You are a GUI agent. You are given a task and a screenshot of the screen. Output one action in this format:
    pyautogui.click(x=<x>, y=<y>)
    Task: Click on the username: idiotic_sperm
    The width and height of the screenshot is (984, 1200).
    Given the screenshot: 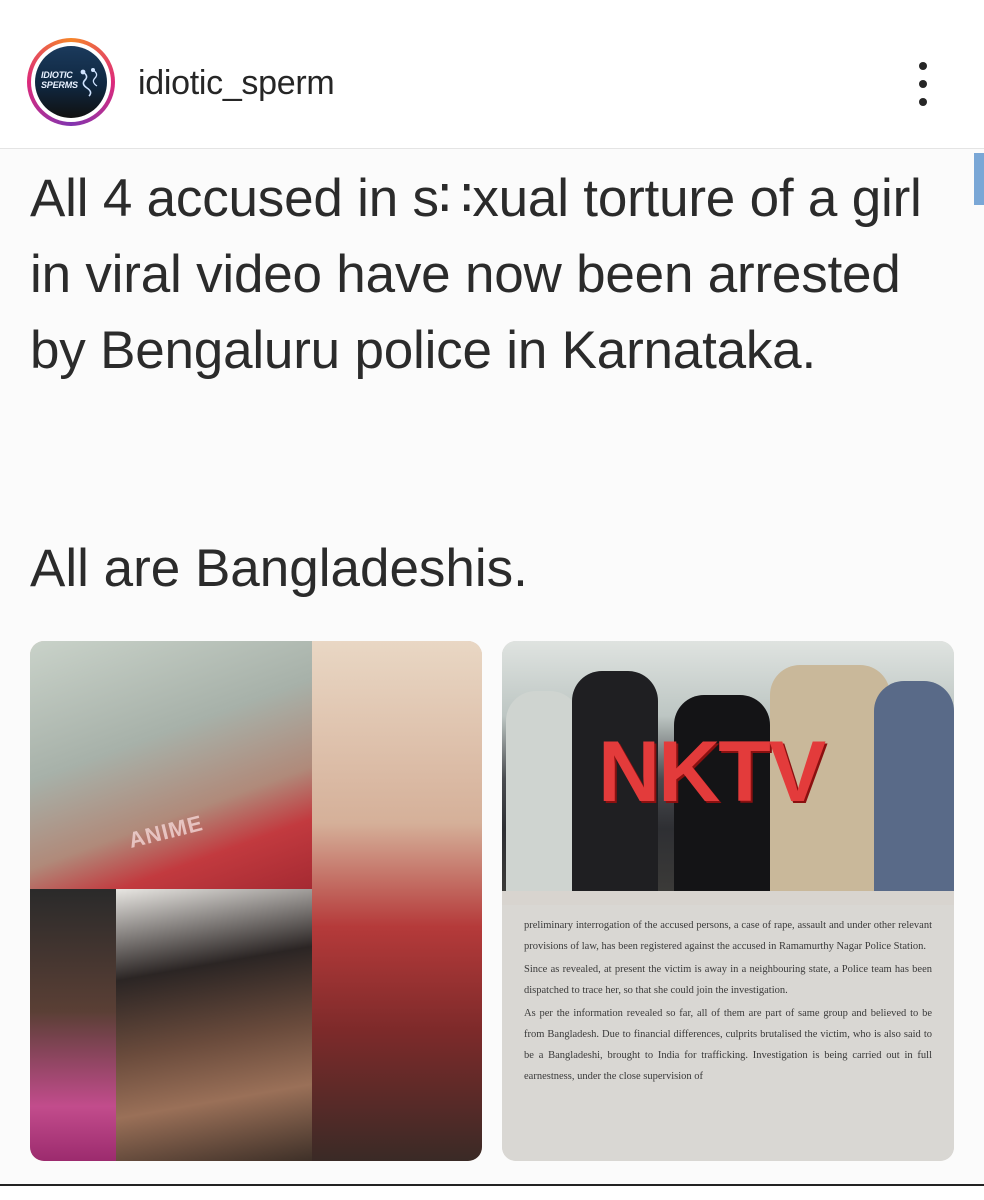 What is the action you would take?
    pyautogui.click(x=236, y=83)
    